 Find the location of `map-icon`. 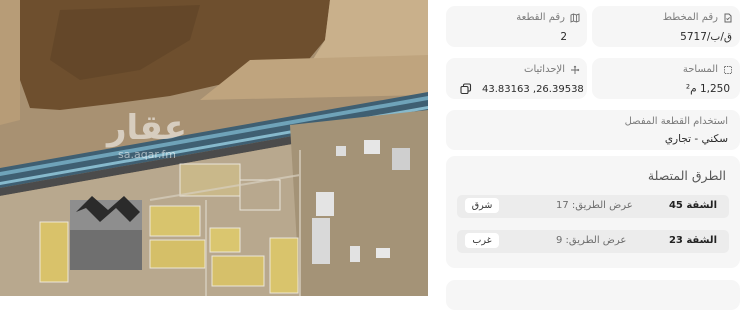

map-icon is located at coordinates (575, 18).